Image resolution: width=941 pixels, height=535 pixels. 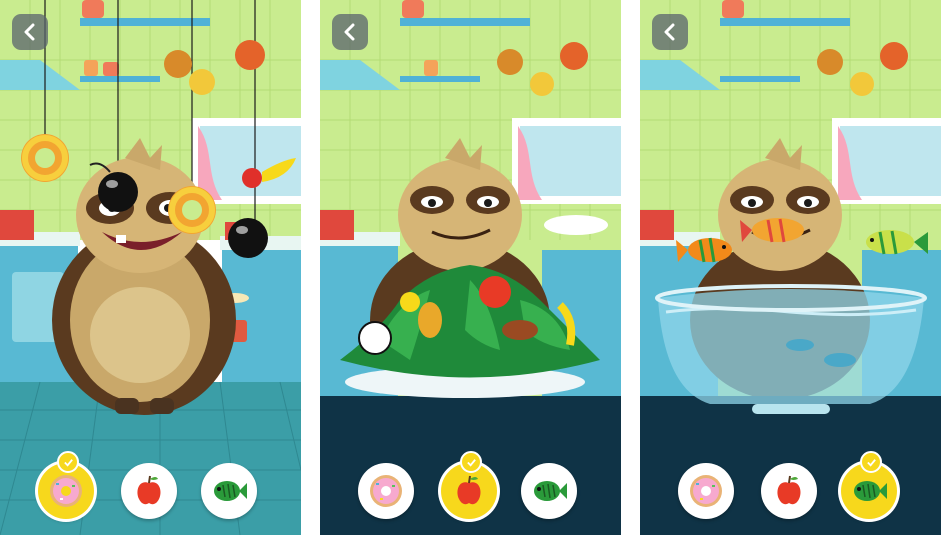 I want to click on fruit-bowl, so click(x=576, y=225).